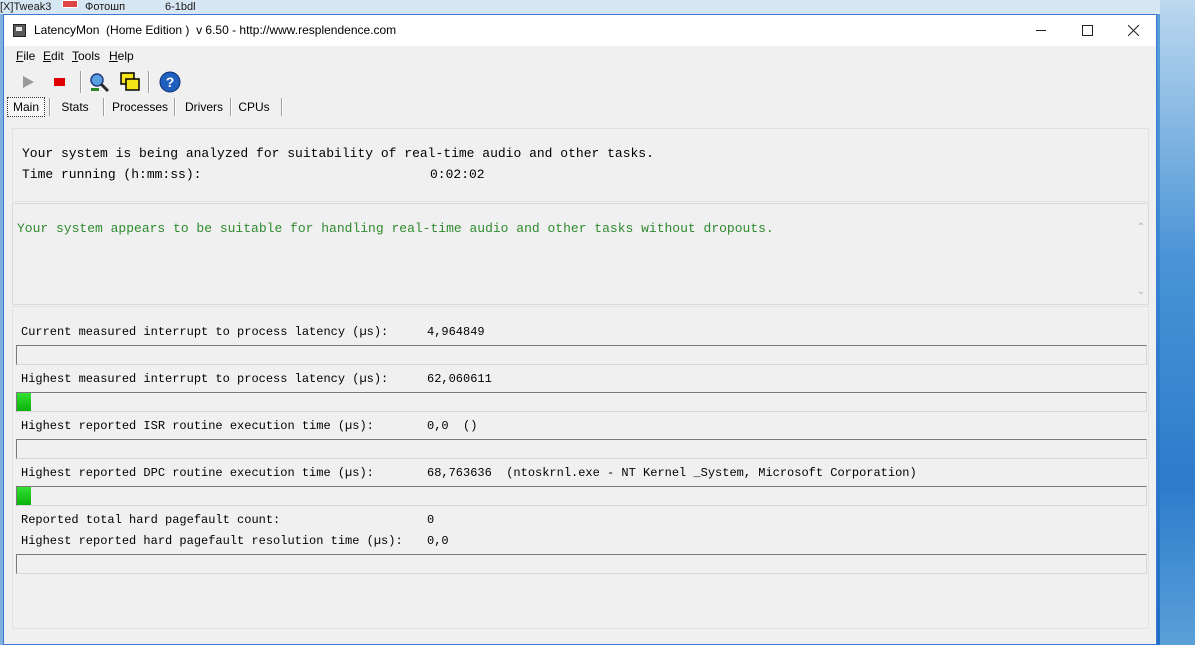 This screenshot has height=645, width=1195. I want to click on tab-main: Main, so click(26, 107).